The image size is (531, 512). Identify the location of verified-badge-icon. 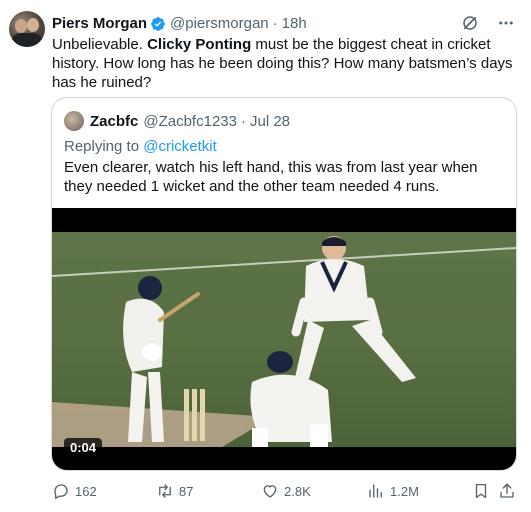
(158, 24).